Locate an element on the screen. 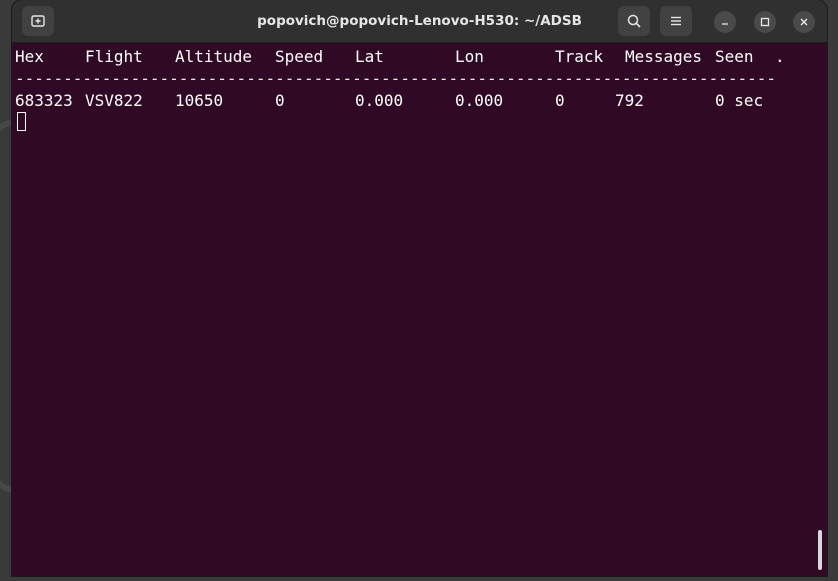 This screenshot has width=838, height=581. cell-hex: 683323 is located at coordinates (44, 100).